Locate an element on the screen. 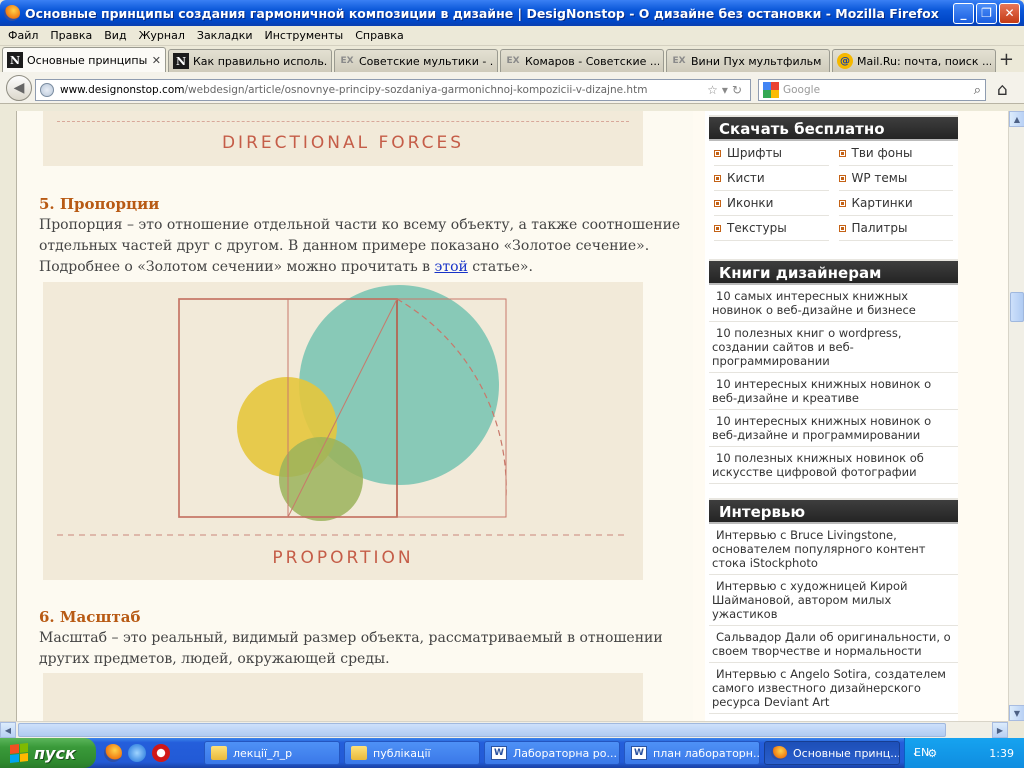 This screenshot has height=768, width=1024. download-item-label: Иконки is located at coordinates (750, 202).